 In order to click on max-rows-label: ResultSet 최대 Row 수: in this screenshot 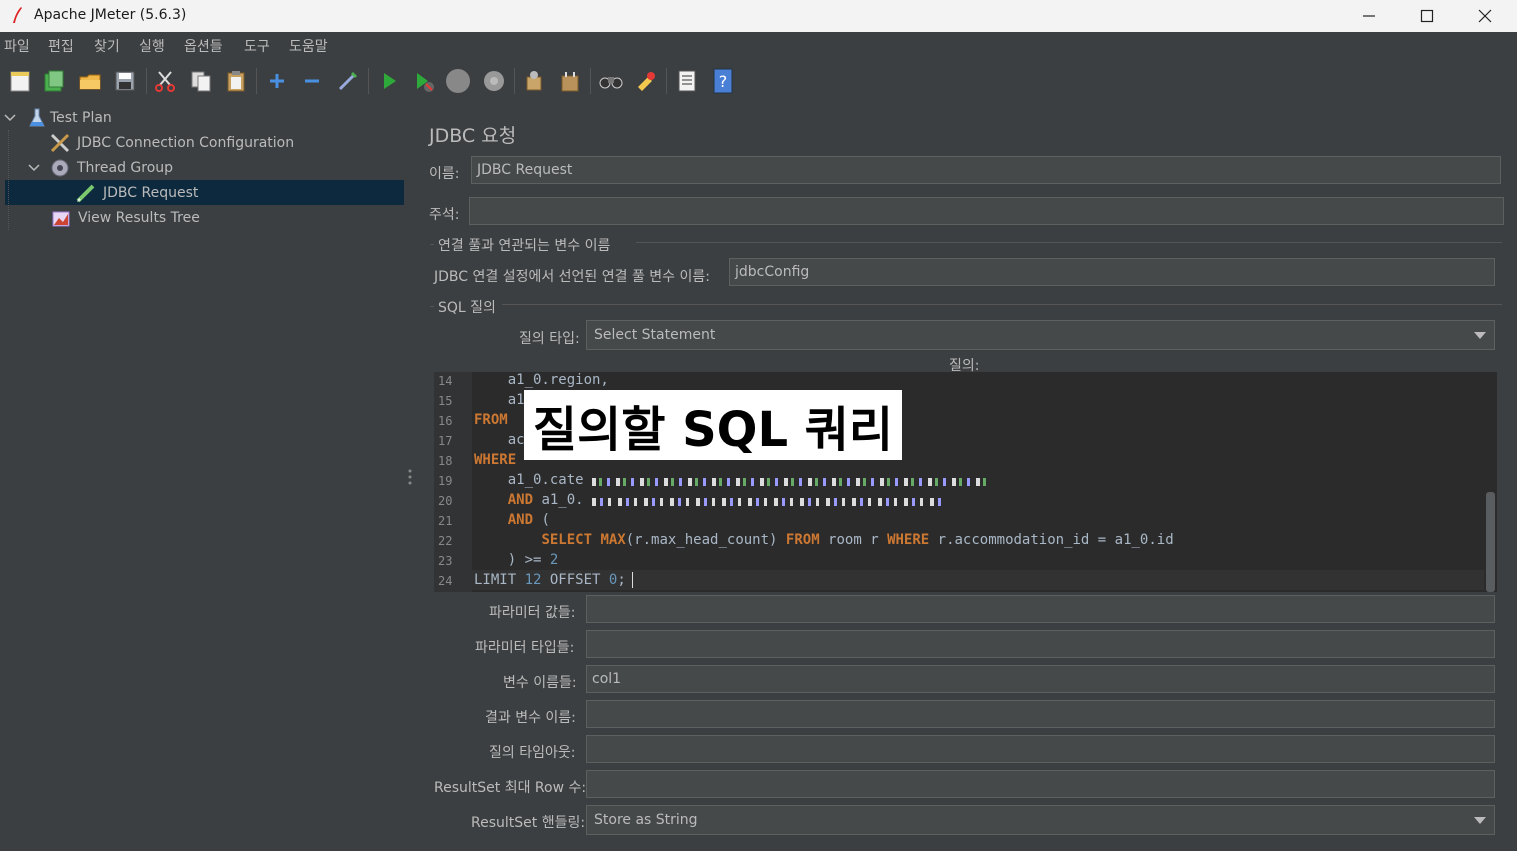, I will do `click(510, 788)`.